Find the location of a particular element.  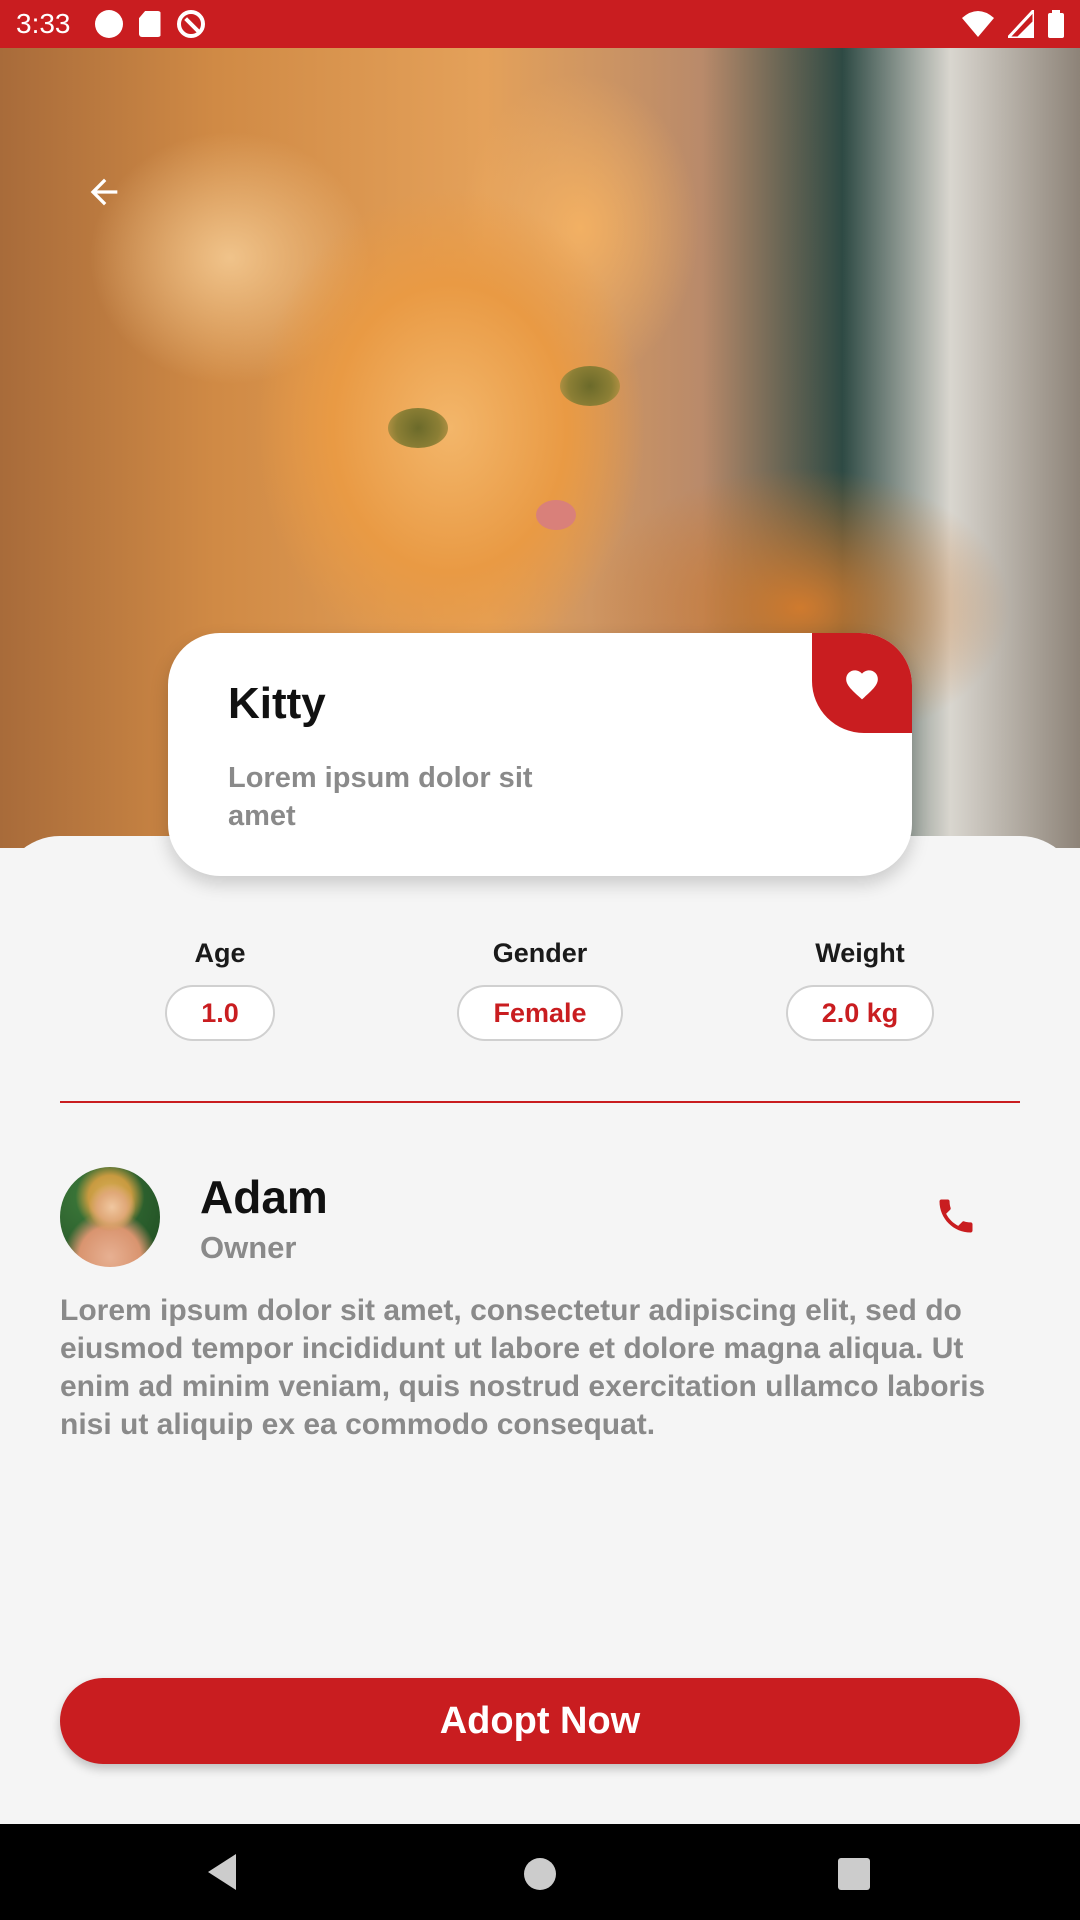

favorite-button is located at coordinates (862, 683).